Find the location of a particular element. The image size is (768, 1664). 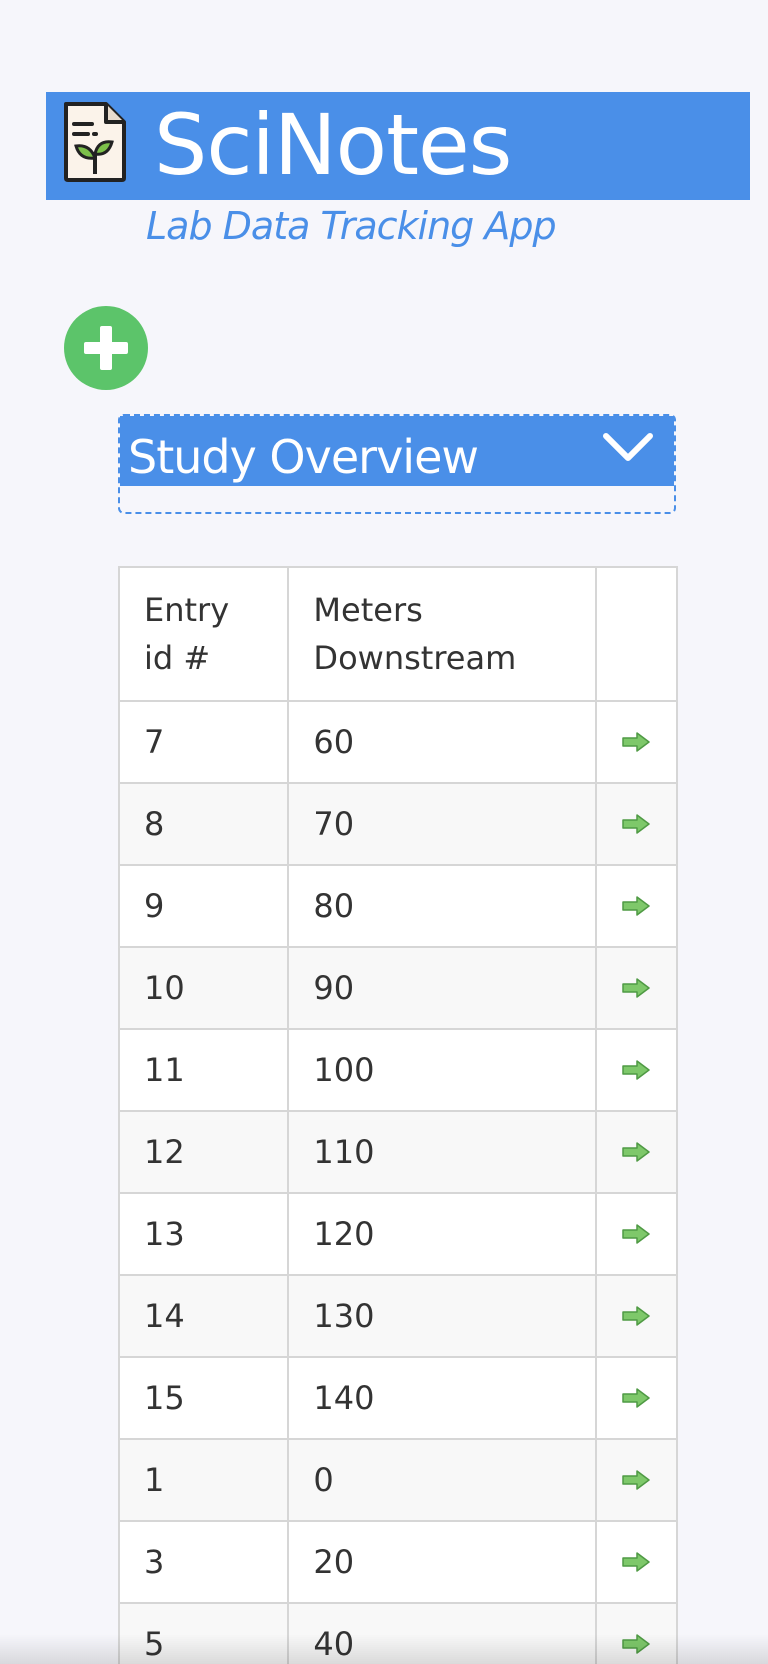

meters-downstream-cell: 70 is located at coordinates (442, 824).